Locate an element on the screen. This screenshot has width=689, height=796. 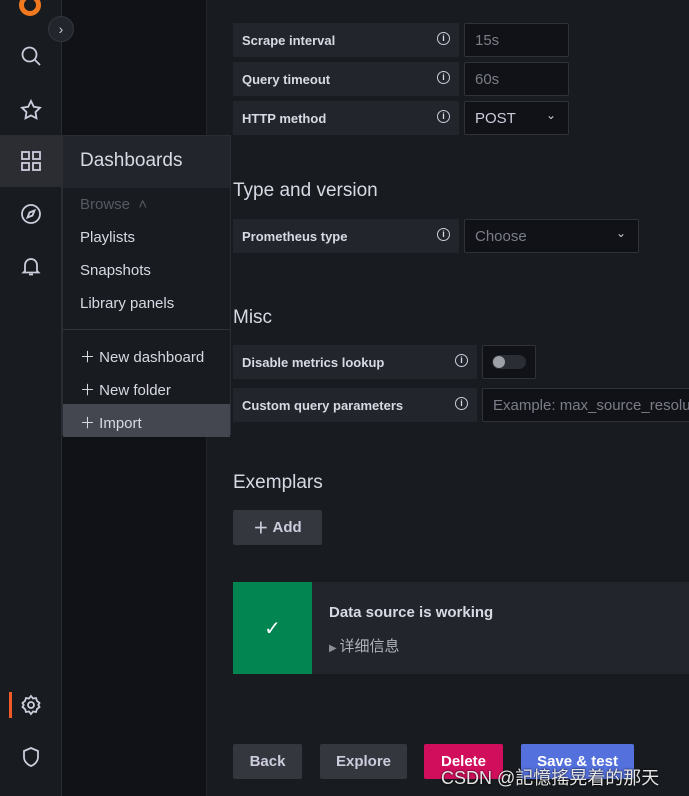
caret-right-icon: ▶ is located at coordinates (334, 648).